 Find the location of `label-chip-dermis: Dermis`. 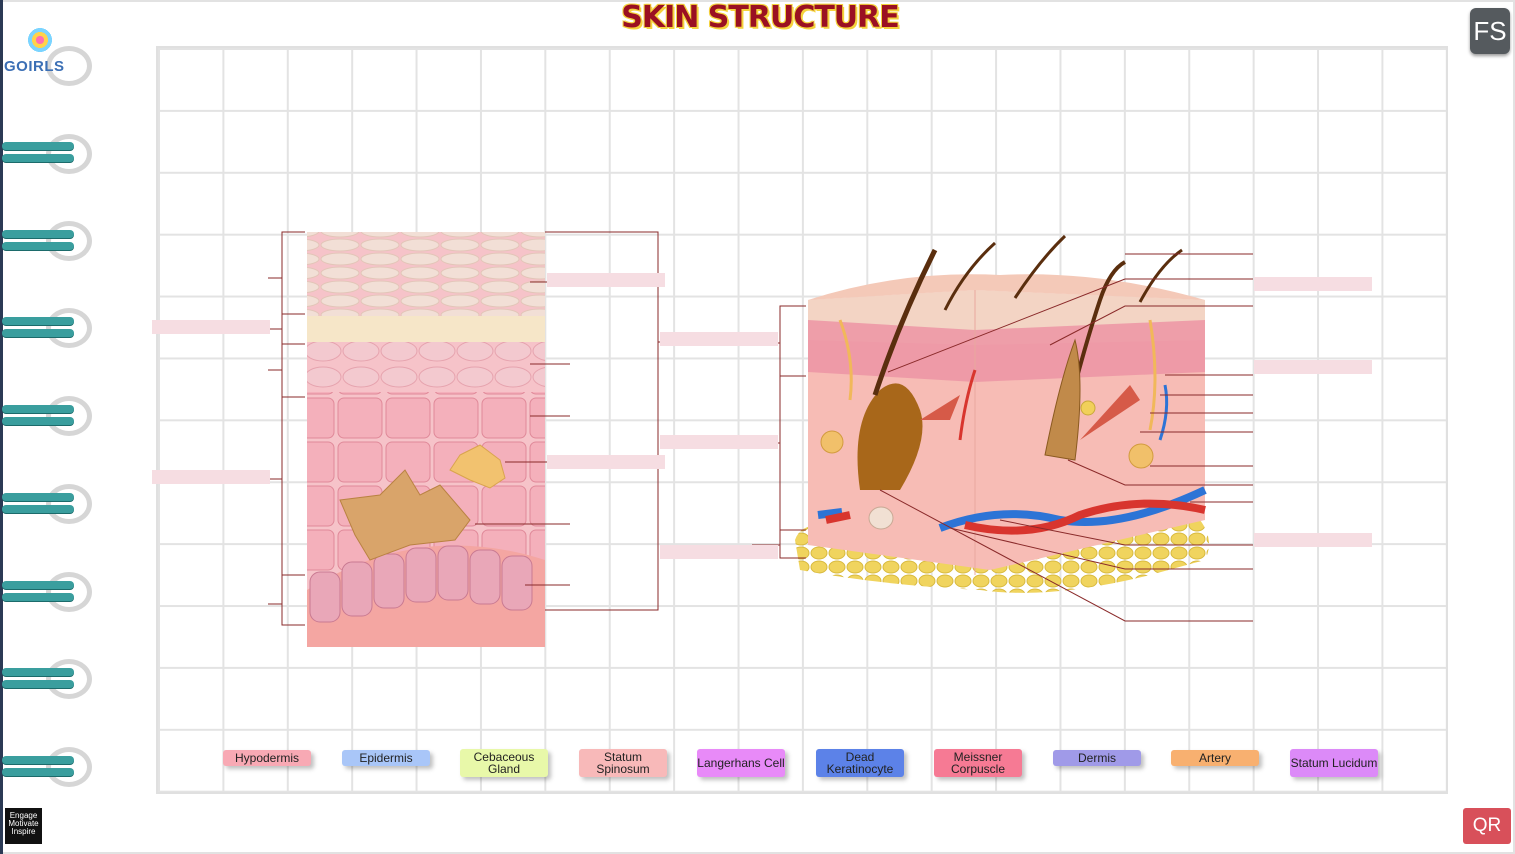

label-chip-dermis: Dermis is located at coordinates (1097, 758).